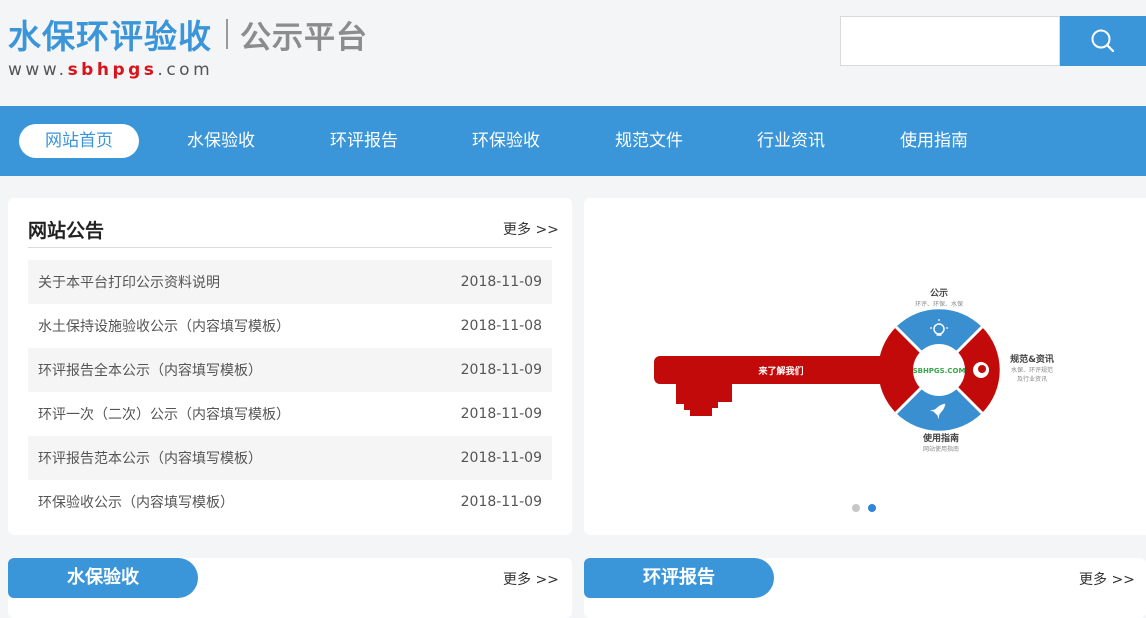 The height and width of the screenshot is (618, 1146). What do you see at coordinates (780, 371) in the screenshot?
I see `key-label: 来了解我们` at bounding box center [780, 371].